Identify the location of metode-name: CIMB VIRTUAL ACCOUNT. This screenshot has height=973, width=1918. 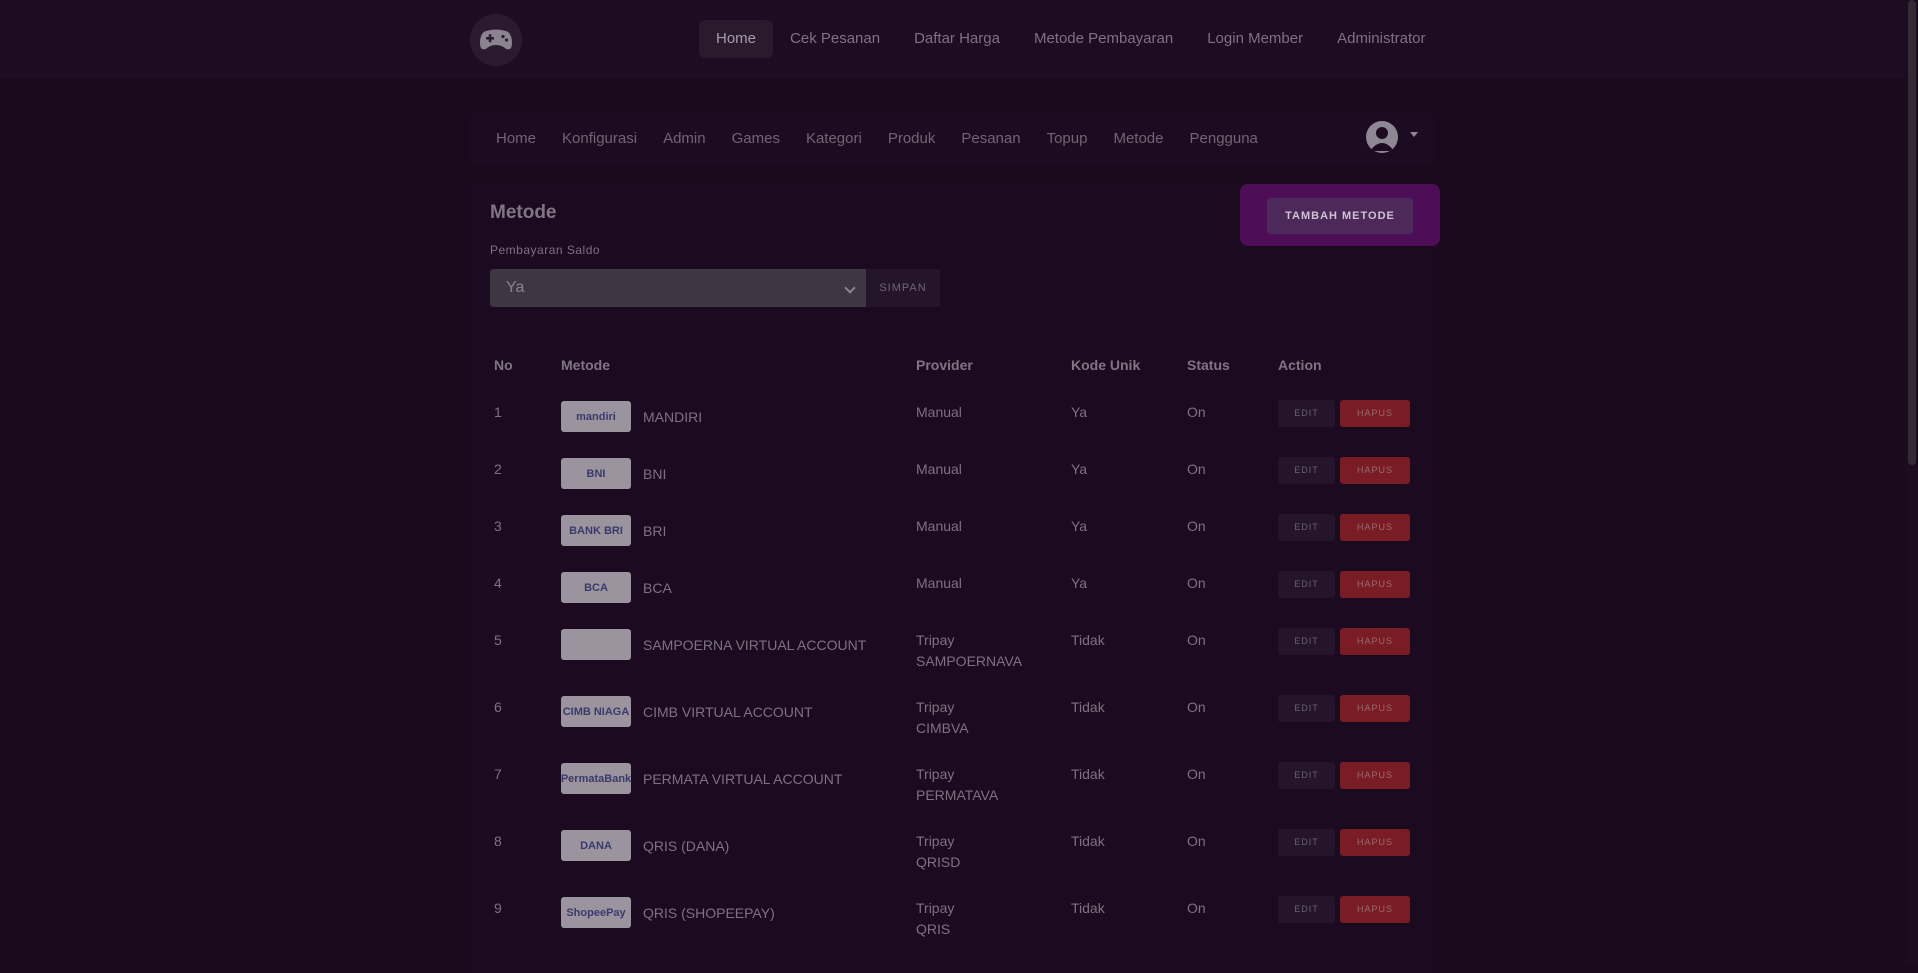
(728, 712).